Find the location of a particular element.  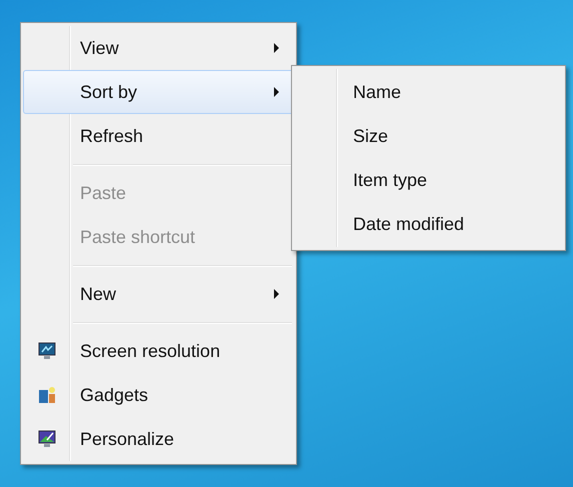

menu-item: Size is located at coordinates (428, 136).